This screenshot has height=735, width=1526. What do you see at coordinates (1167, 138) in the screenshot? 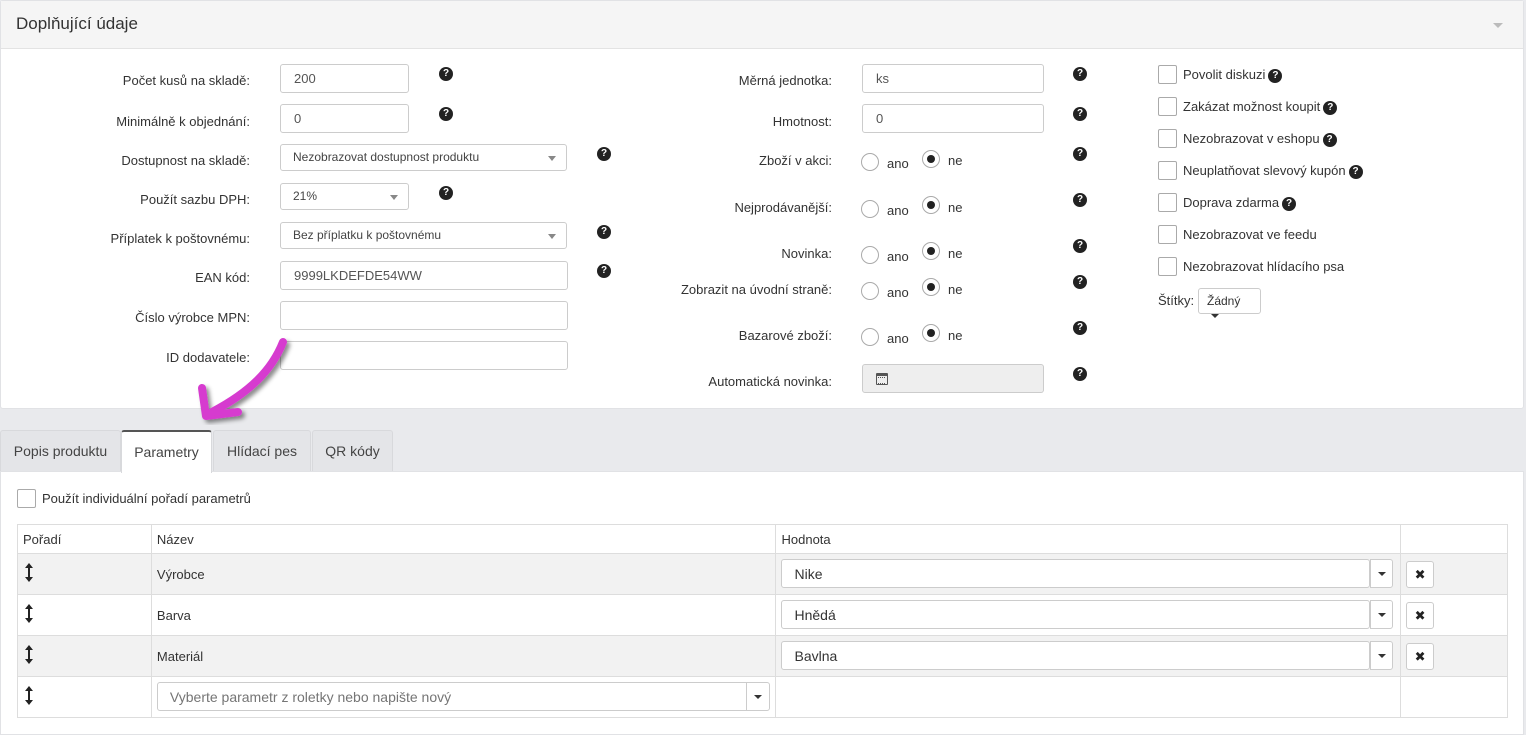
I see `hide-in-eshop-checkbox` at bounding box center [1167, 138].